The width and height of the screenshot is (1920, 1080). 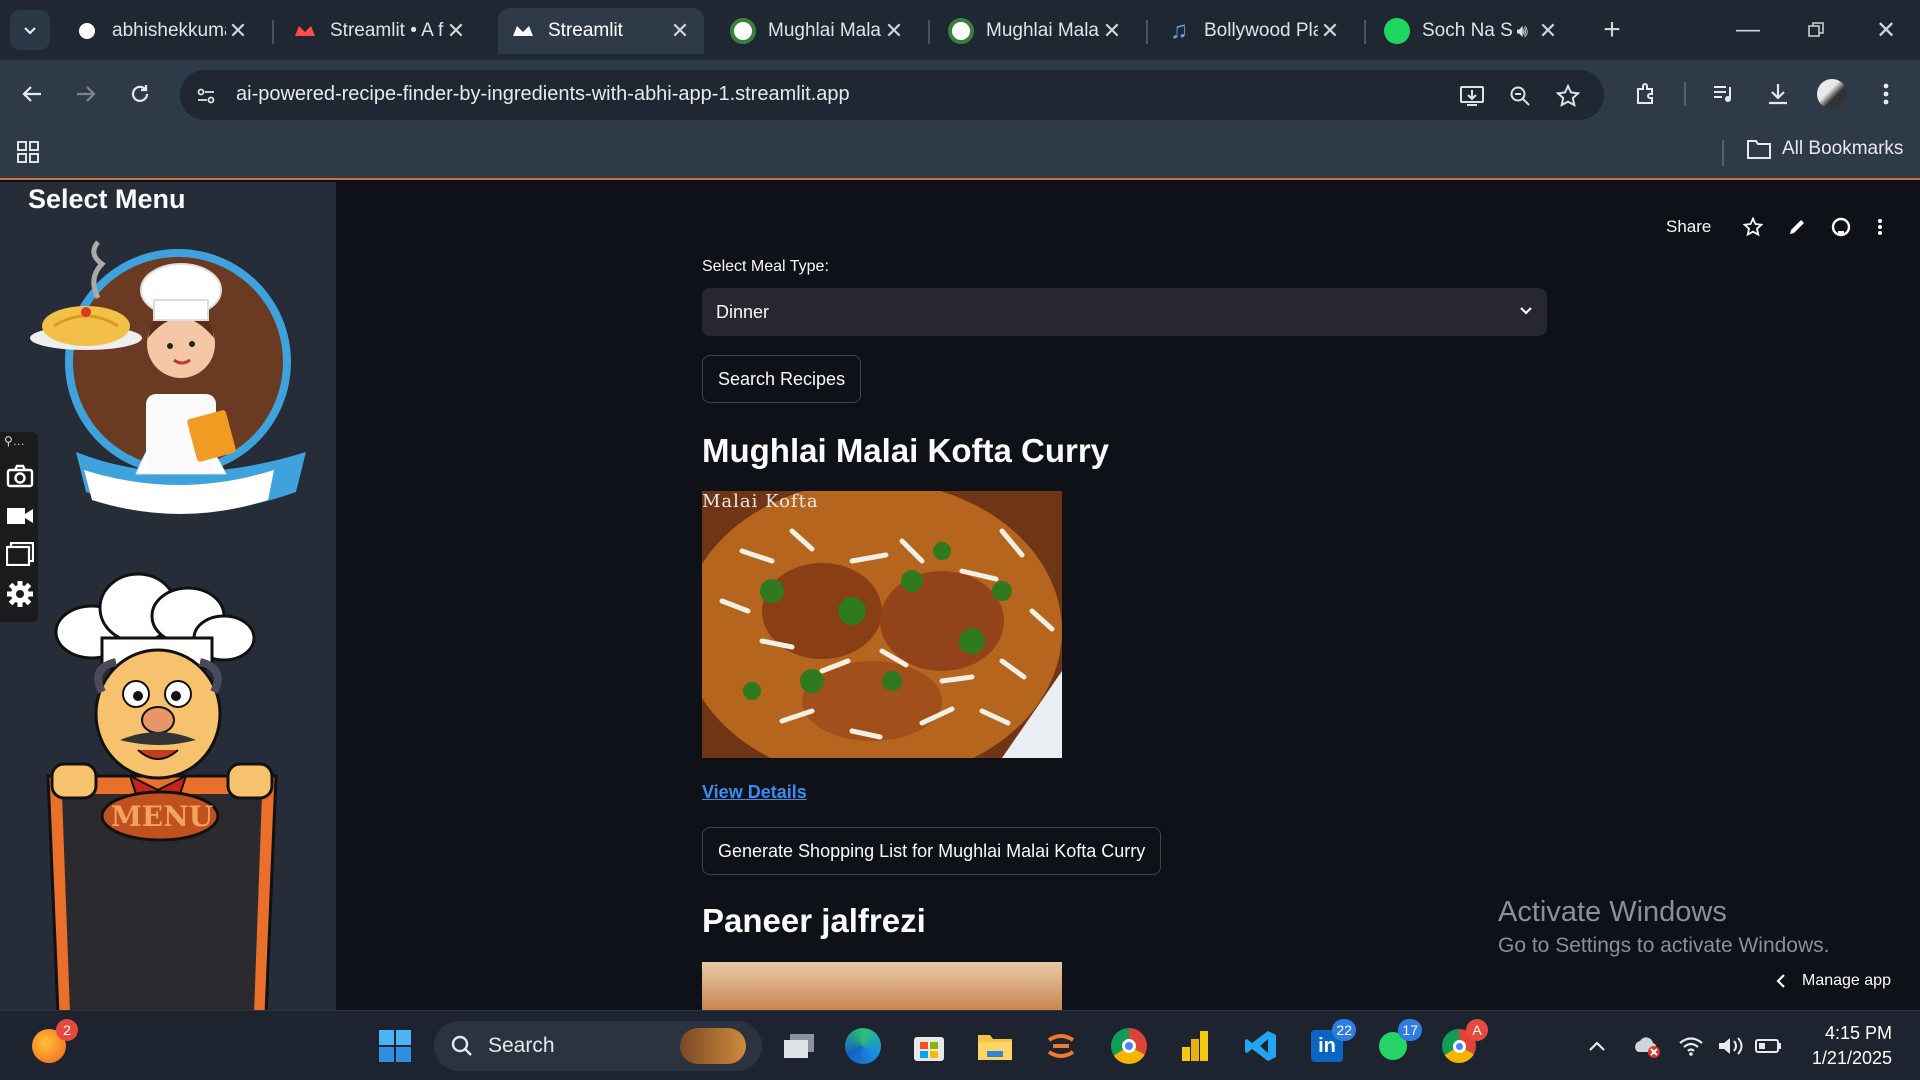 I want to click on notification-badge: 22, so click(x=1344, y=1030).